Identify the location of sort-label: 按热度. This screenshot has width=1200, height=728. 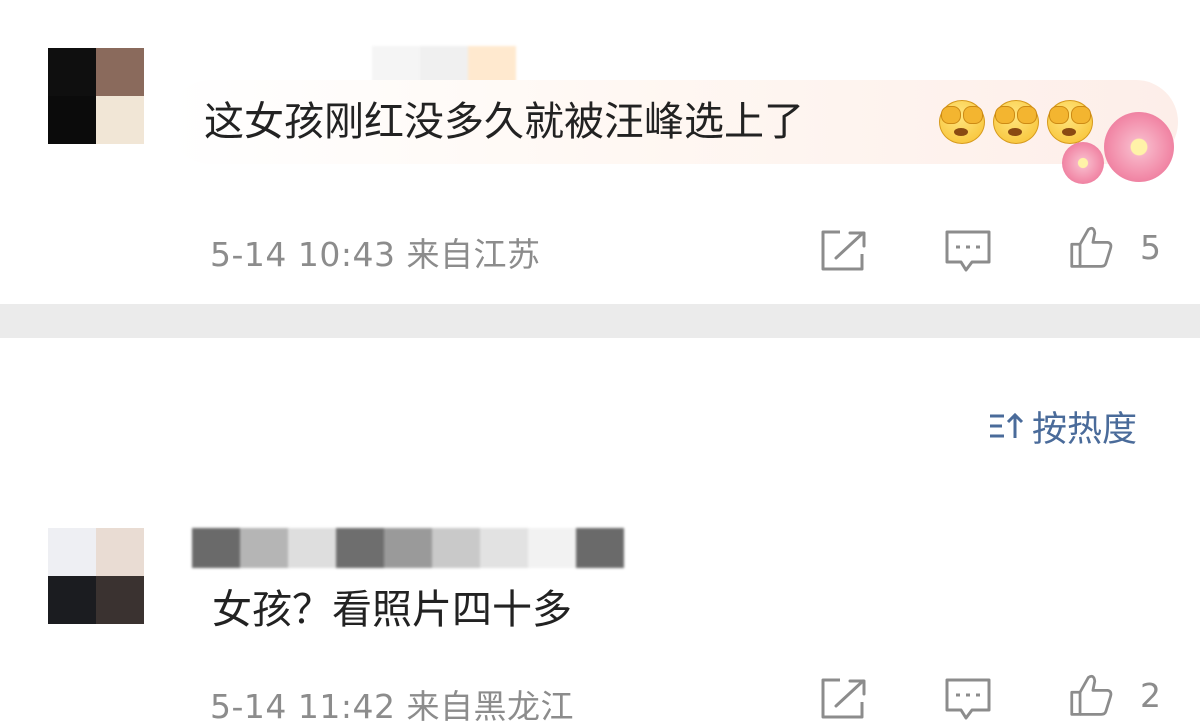
(1085, 429).